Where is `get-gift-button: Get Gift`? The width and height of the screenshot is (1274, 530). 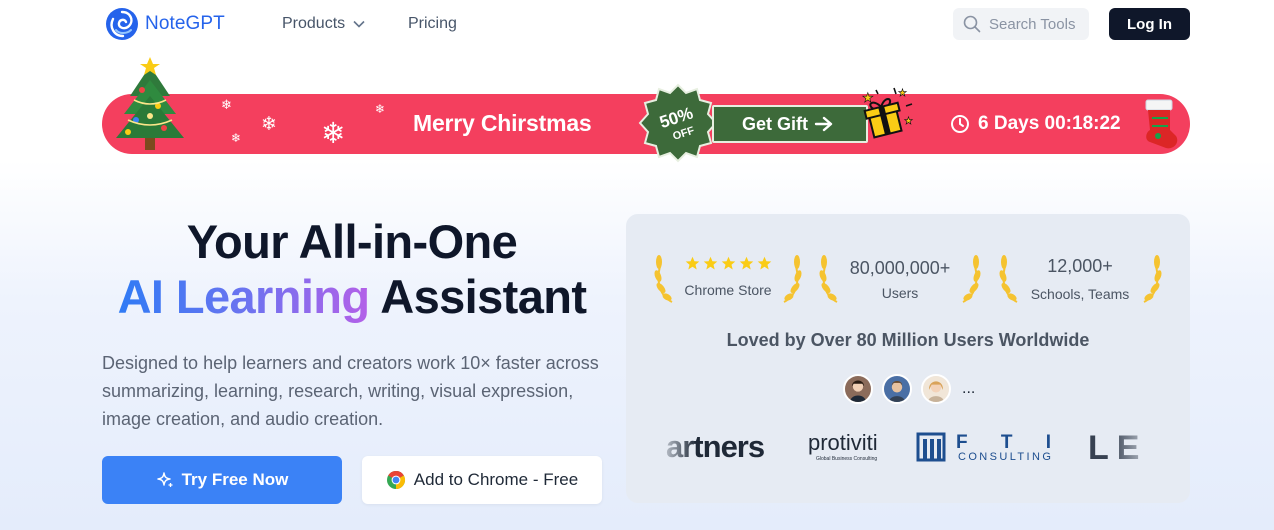 get-gift-button: Get Gift is located at coordinates (790, 124).